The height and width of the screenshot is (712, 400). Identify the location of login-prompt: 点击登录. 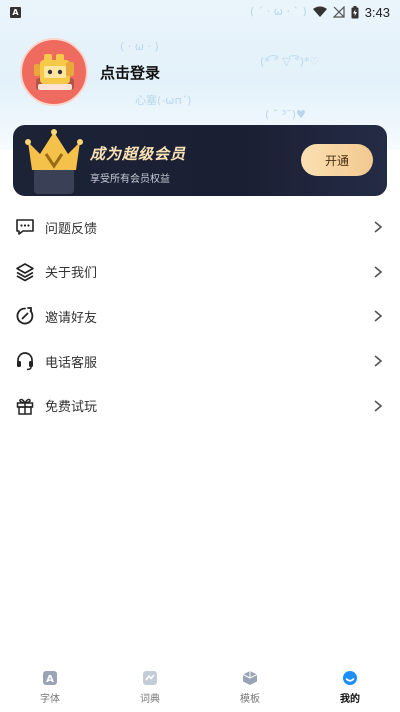
(130, 72).